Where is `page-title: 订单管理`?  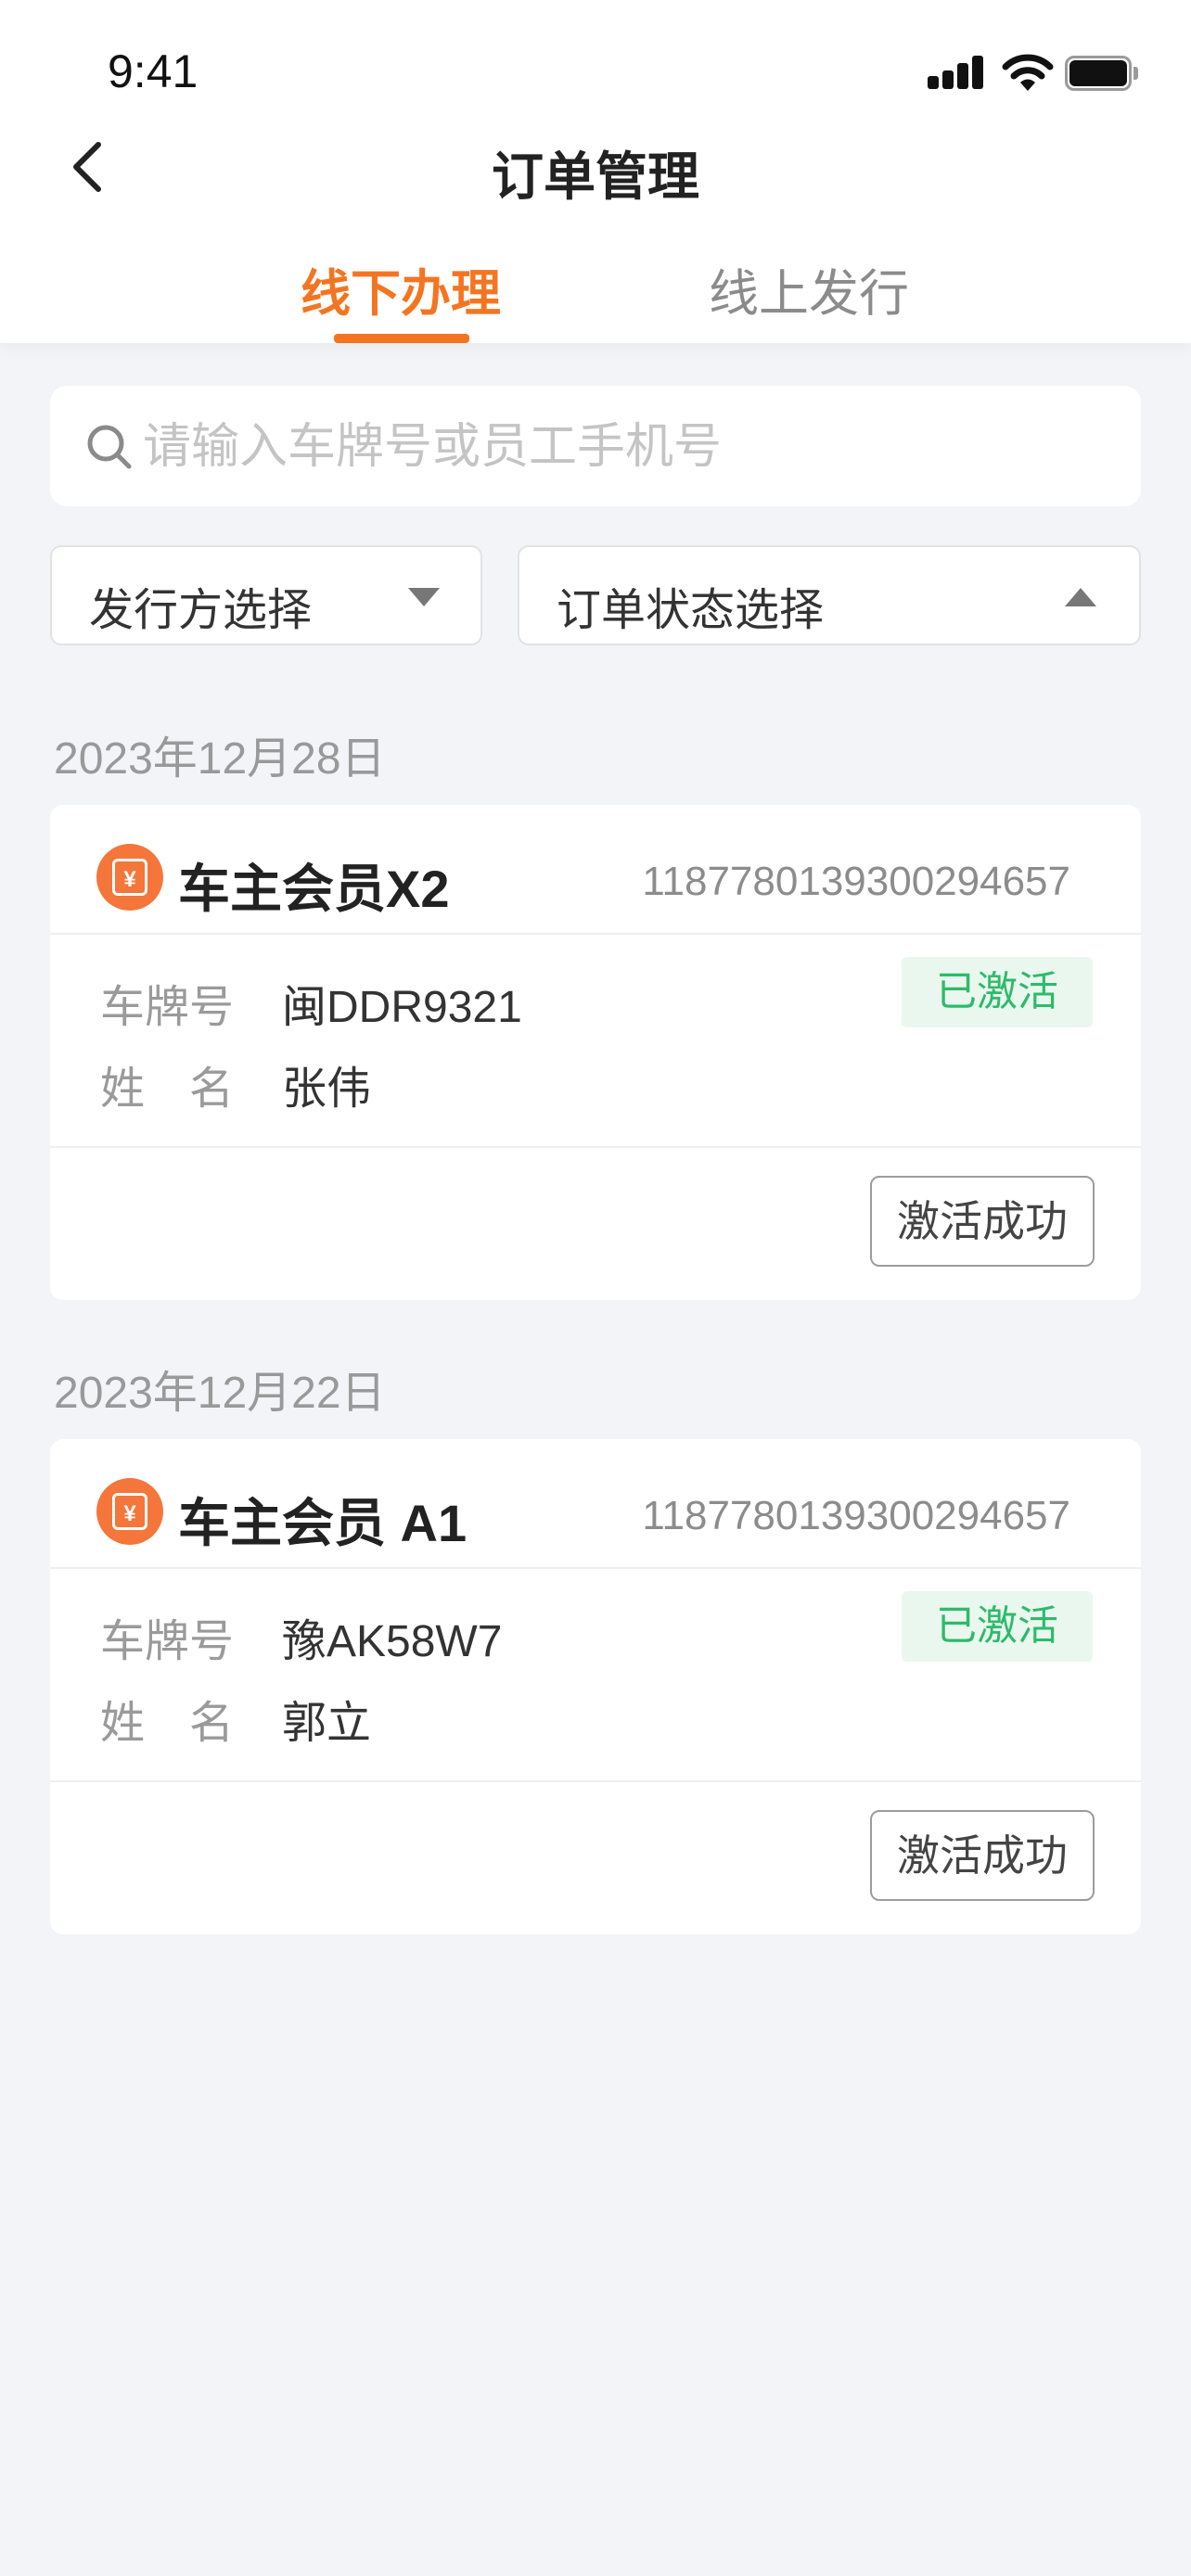 page-title: 订单管理 is located at coordinates (595, 176).